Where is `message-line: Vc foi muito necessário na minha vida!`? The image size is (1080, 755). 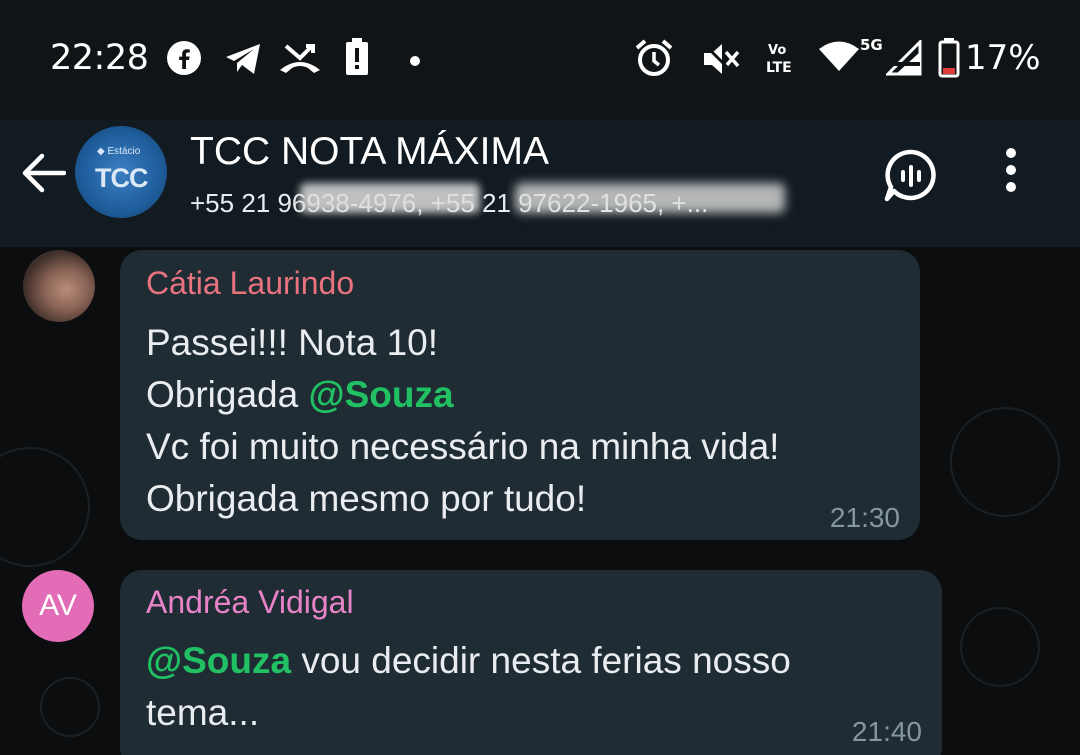
message-line: Vc foi muito necessário na minha vida! is located at coordinates (463, 446).